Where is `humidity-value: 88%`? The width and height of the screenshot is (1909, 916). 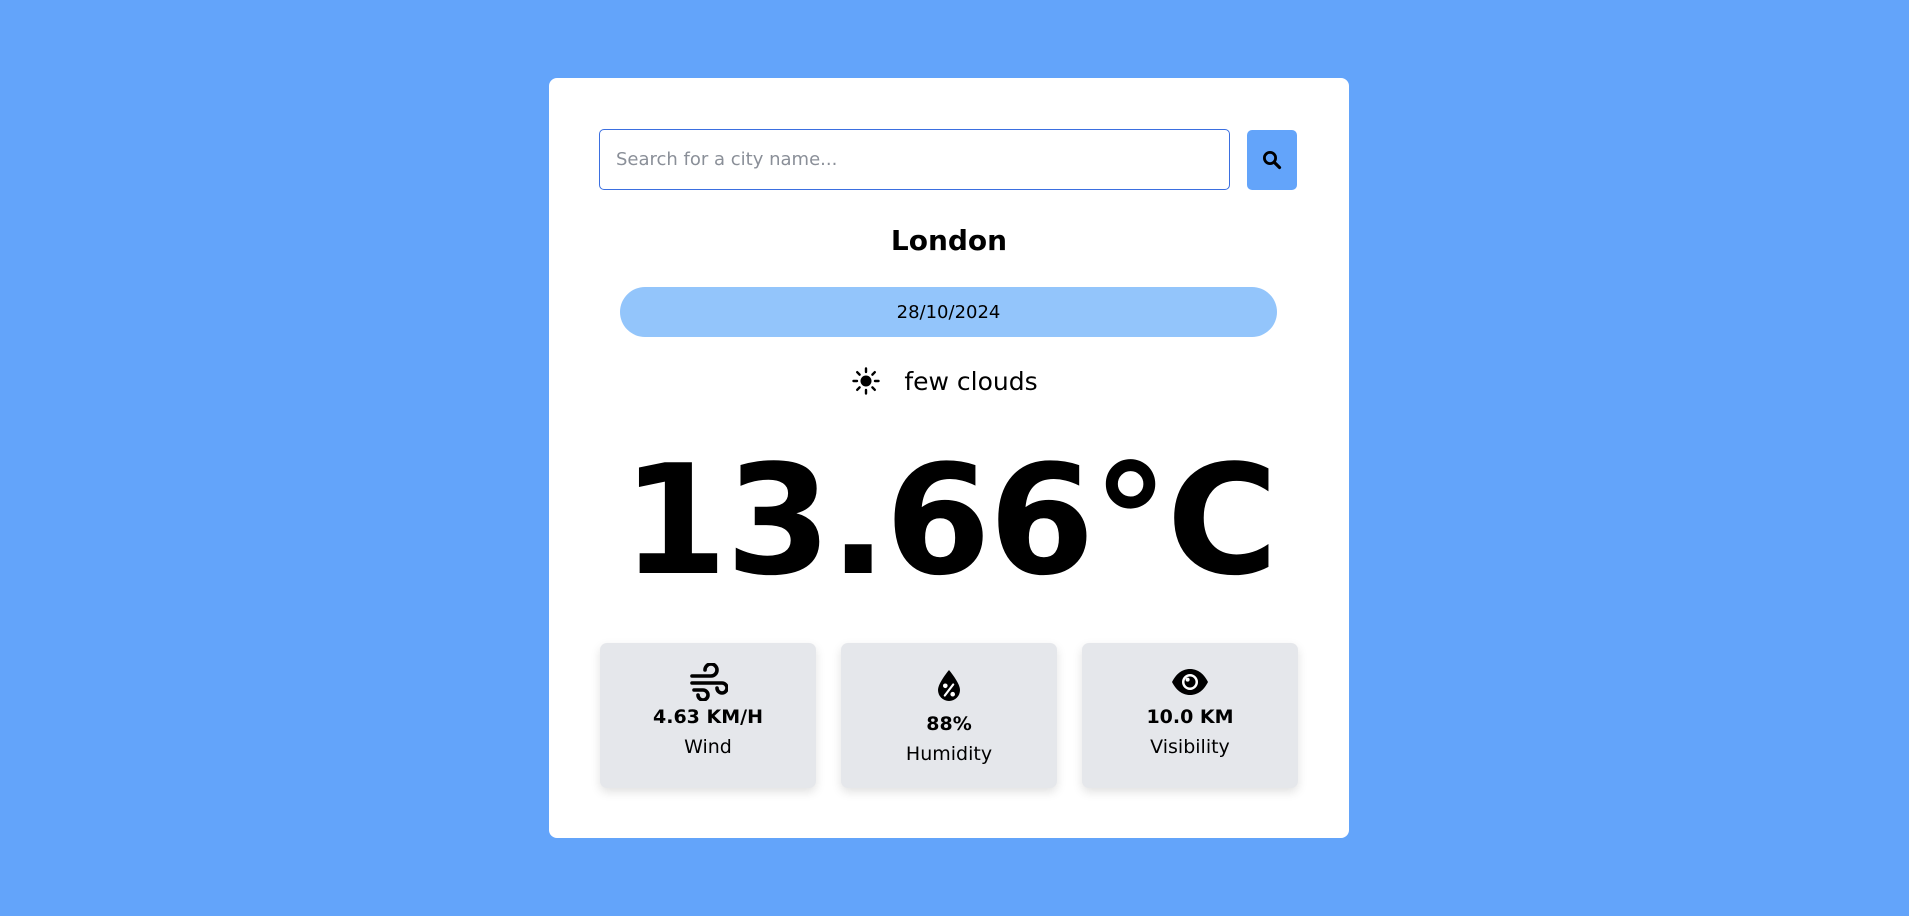 humidity-value: 88% is located at coordinates (949, 724).